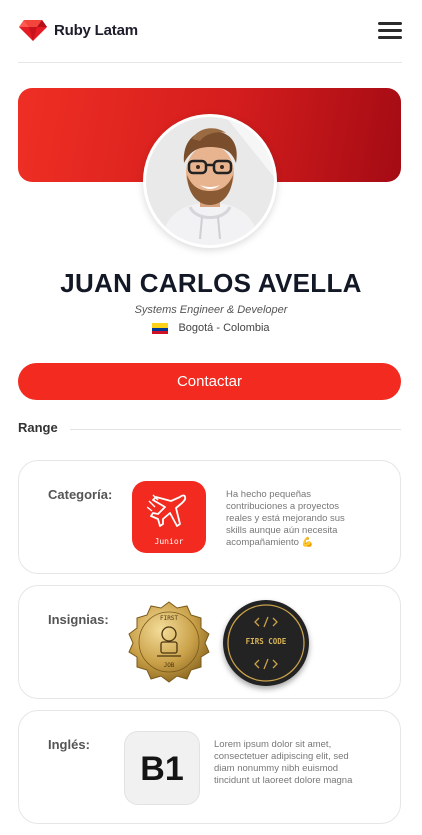 The image size is (422, 835). What do you see at coordinates (33, 30) in the screenshot?
I see `ruby-gem-icon` at bounding box center [33, 30].